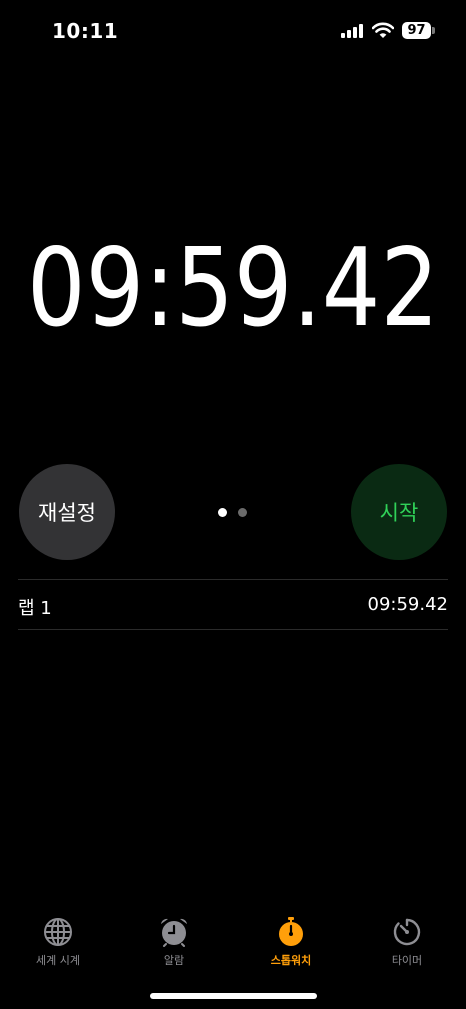  I want to click on globe-icon, so click(58, 932).